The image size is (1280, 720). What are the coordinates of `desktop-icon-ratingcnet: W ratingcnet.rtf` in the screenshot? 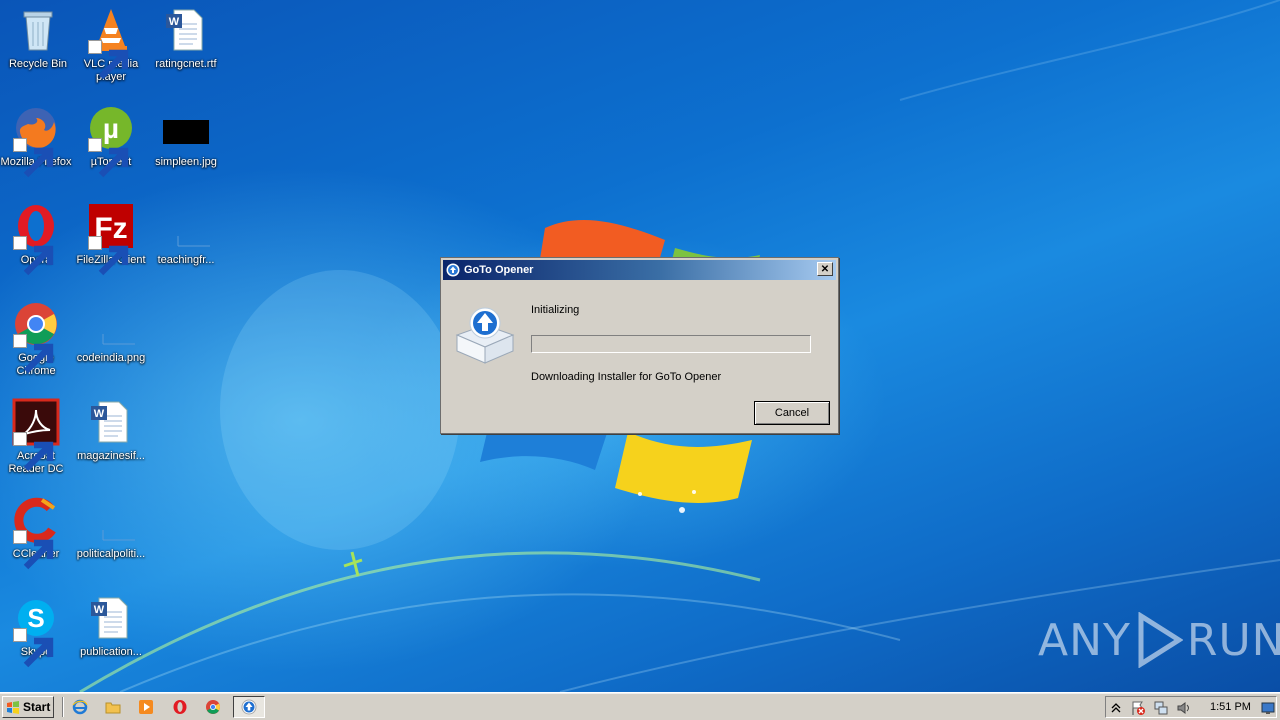 It's located at (186, 38).